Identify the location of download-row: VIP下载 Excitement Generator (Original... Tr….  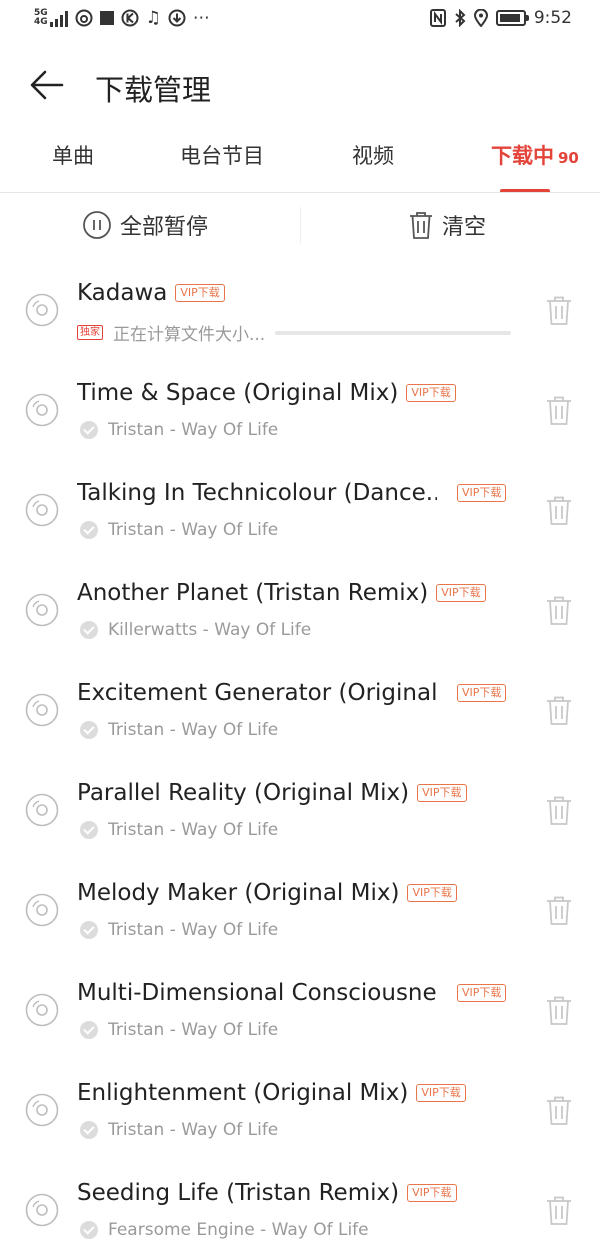
(300, 710).